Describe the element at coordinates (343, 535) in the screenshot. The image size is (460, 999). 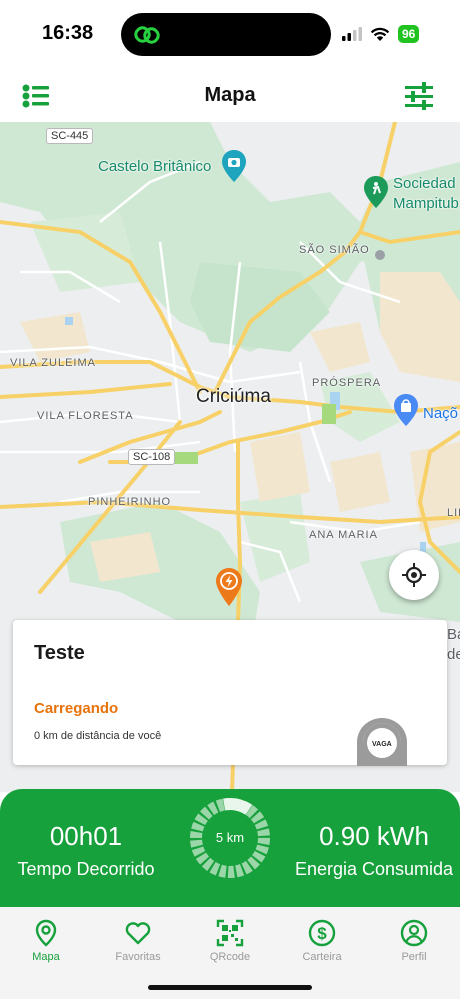
I see `neighborhood-ana-maria: ANA MARIA` at that location.